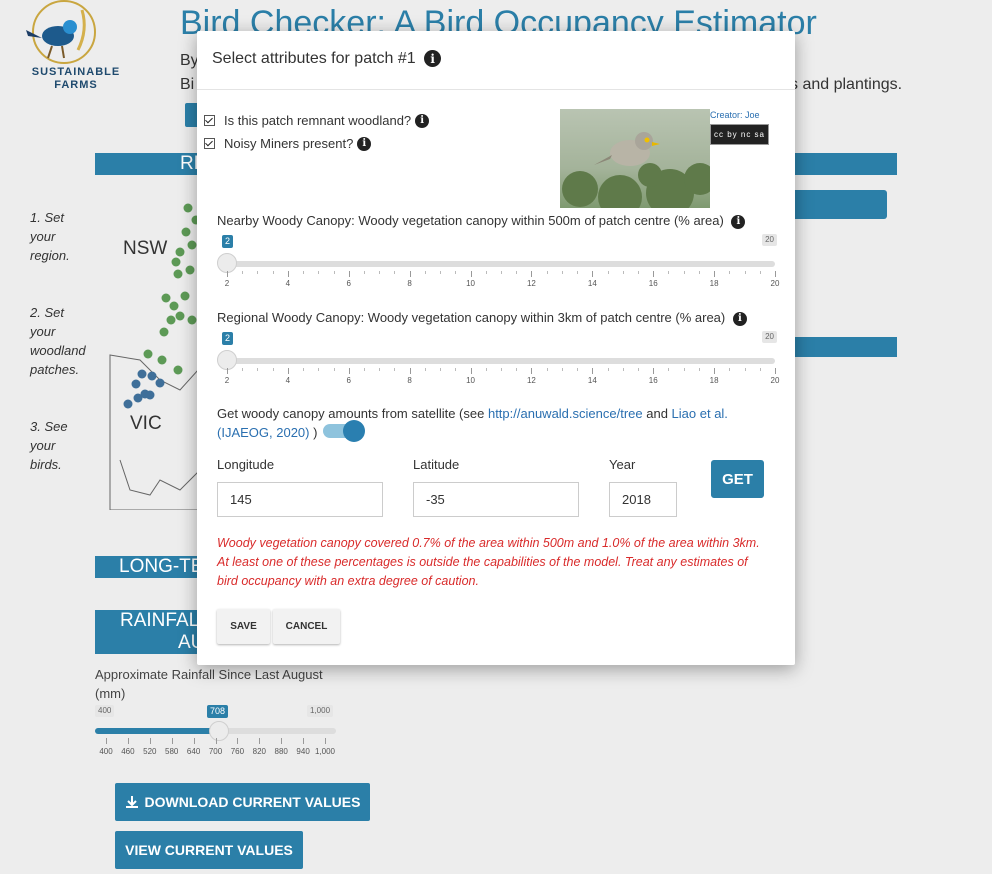 This screenshot has width=992, height=874. What do you see at coordinates (643, 499) in the screenshot?
I see `year-input: 2018` at bounding box center [643, 499].